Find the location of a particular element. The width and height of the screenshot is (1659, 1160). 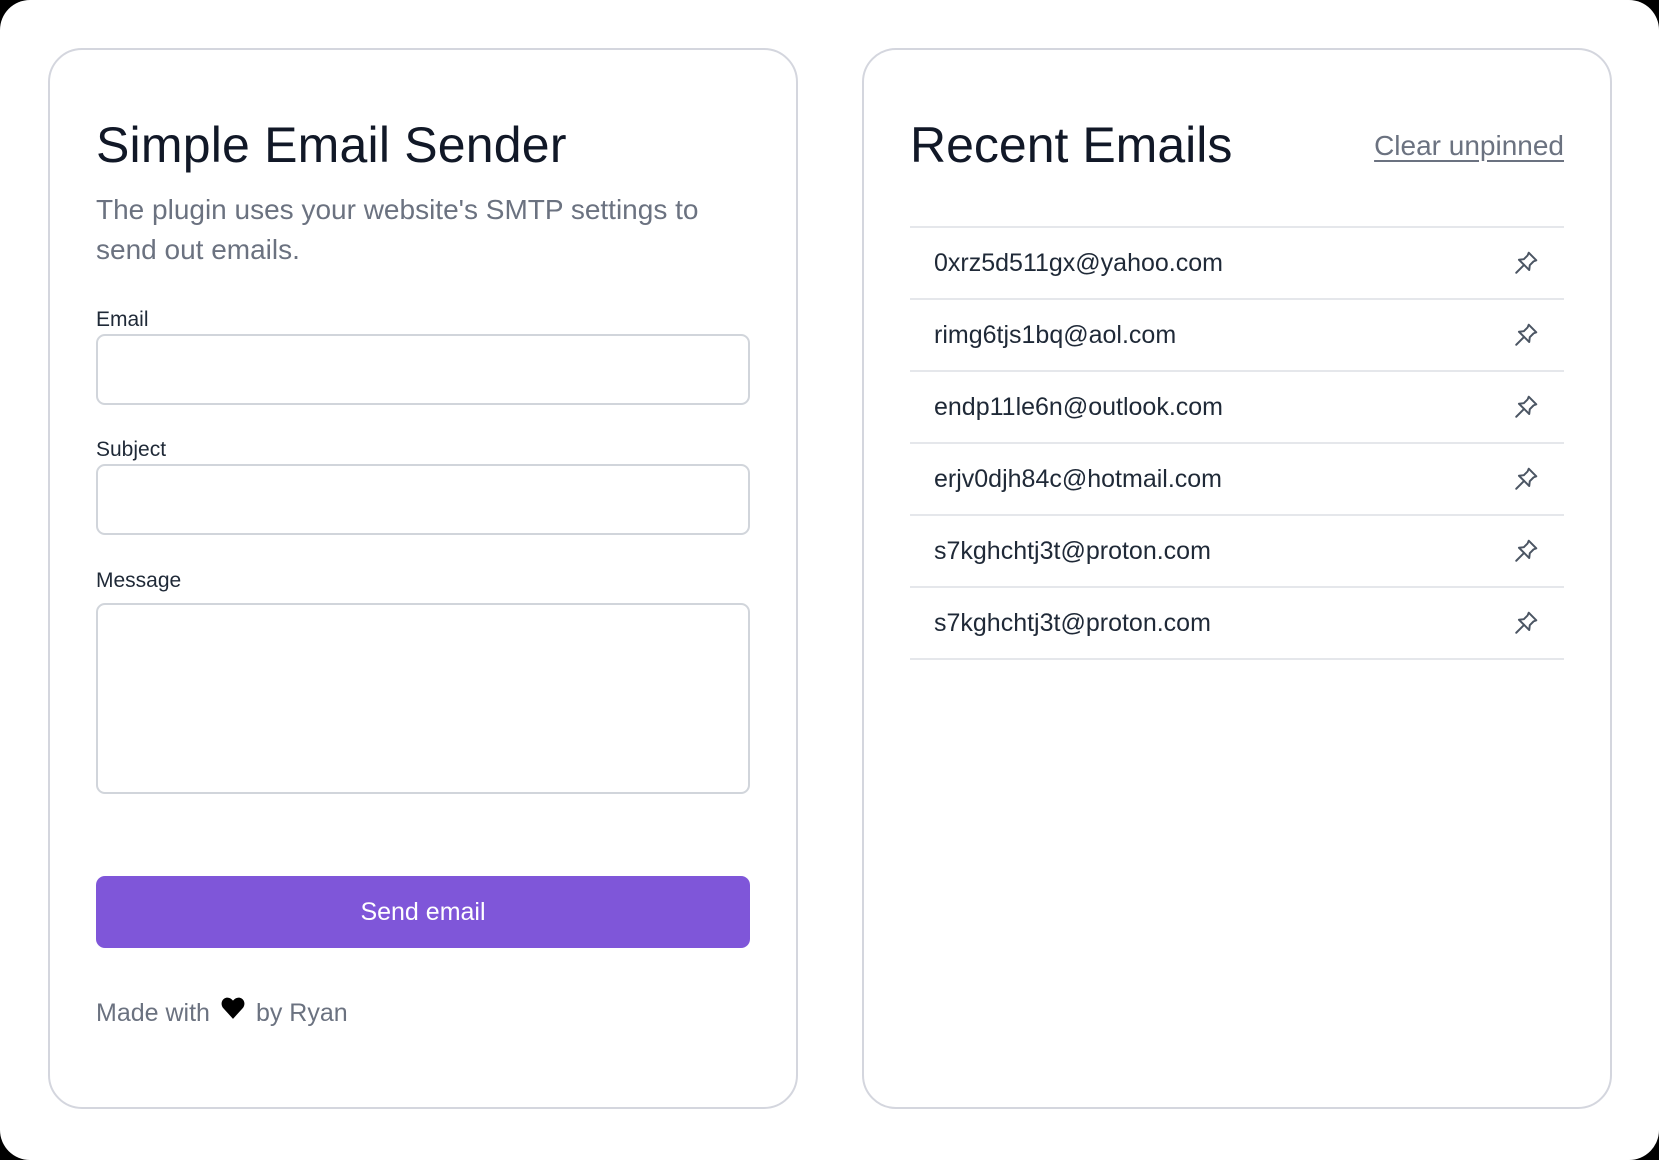

footer-suffix: by Ryan is located at coordinates (301, 1013).